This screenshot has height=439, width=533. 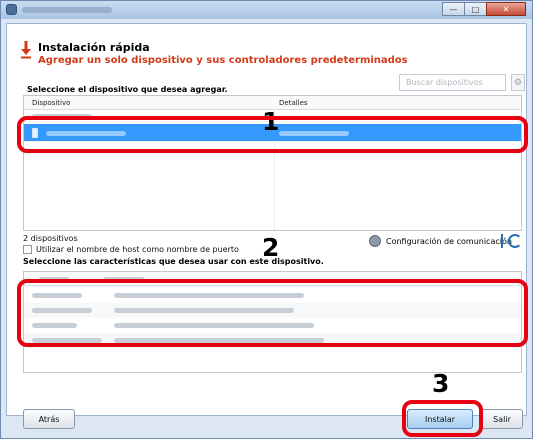 What do you see at coordinates (515, 241) in the screenshot?
I see `refresh-icon` at bounding box center [515, 241].